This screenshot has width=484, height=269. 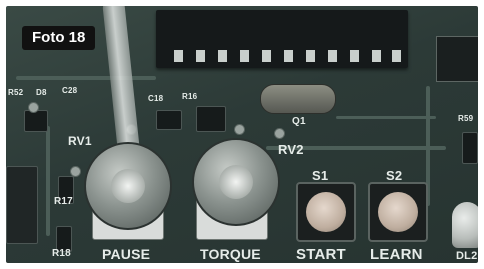 I want to click on start-button, so click(x=326, y=212).